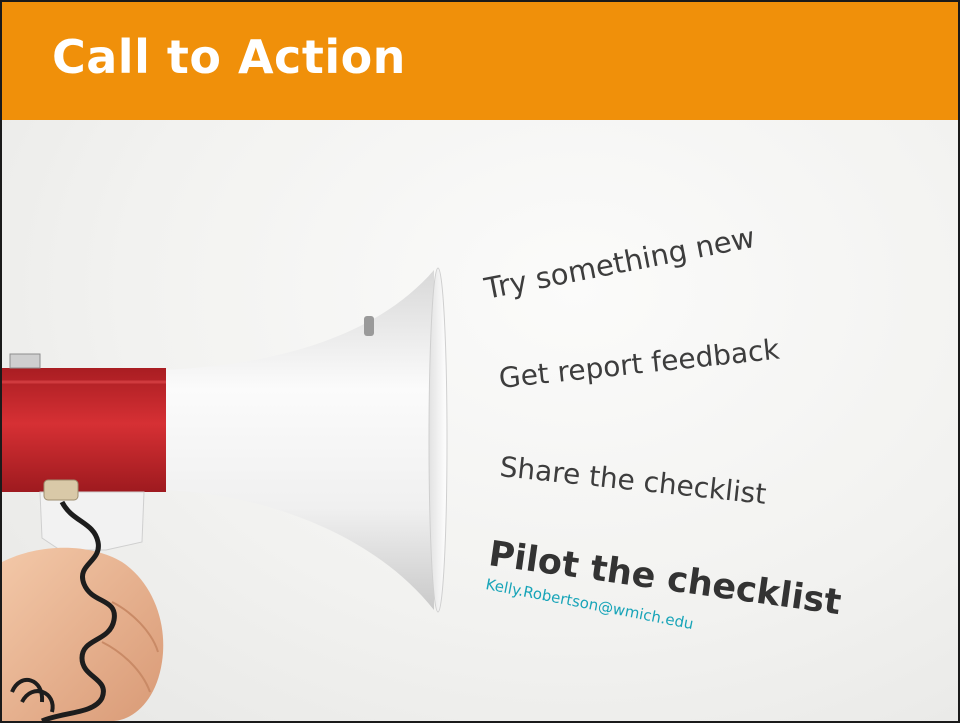  Describe the element at coordinates (369, 326) in the screenshot. I see `megaphone-knob` at that location.